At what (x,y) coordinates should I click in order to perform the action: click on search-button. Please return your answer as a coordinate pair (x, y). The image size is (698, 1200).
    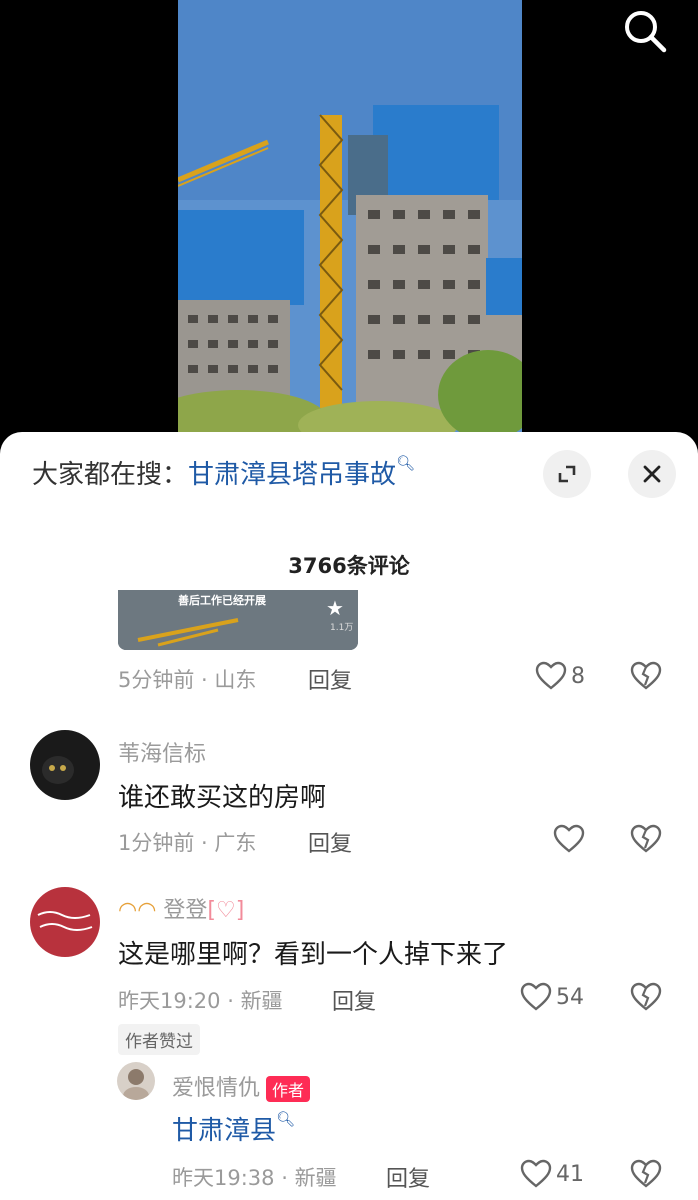
    Looking at the image, I should click on (645, 31).